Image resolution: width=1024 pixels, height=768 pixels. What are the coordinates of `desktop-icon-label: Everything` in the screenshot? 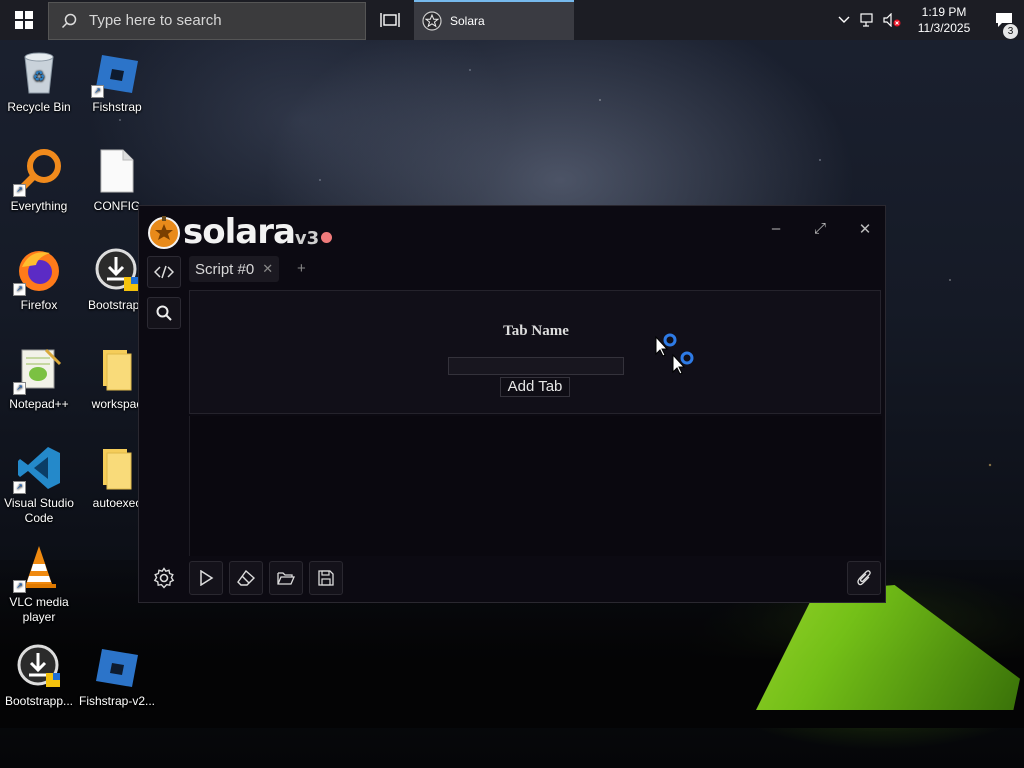 It's located at (39, 206).